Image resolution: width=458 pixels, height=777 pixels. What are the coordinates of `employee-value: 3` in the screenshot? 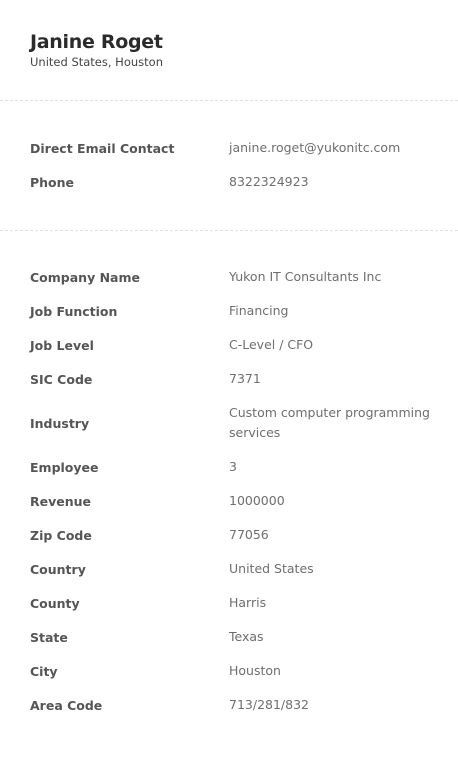 It's located at (233, 466).